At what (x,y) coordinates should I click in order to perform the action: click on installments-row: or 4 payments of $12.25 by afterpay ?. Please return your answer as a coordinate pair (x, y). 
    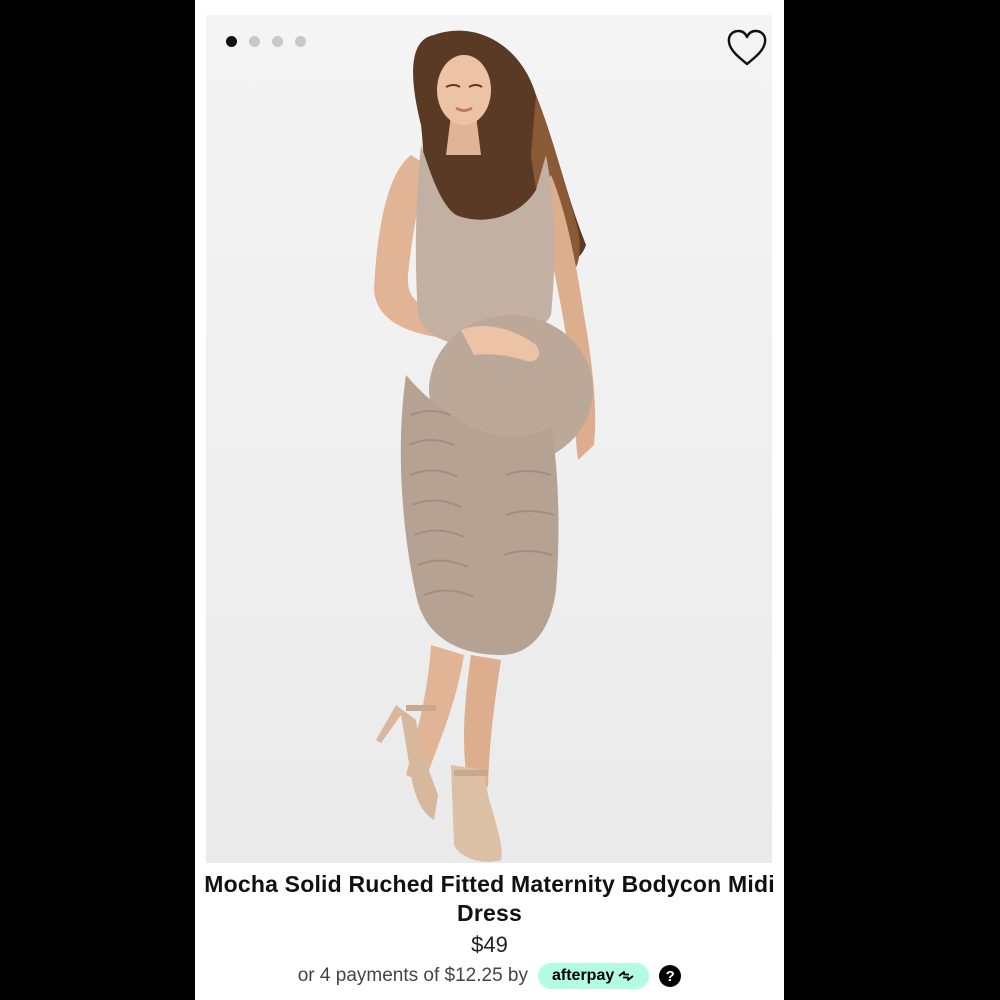
    Looking at the image, I should click on (489, 976).